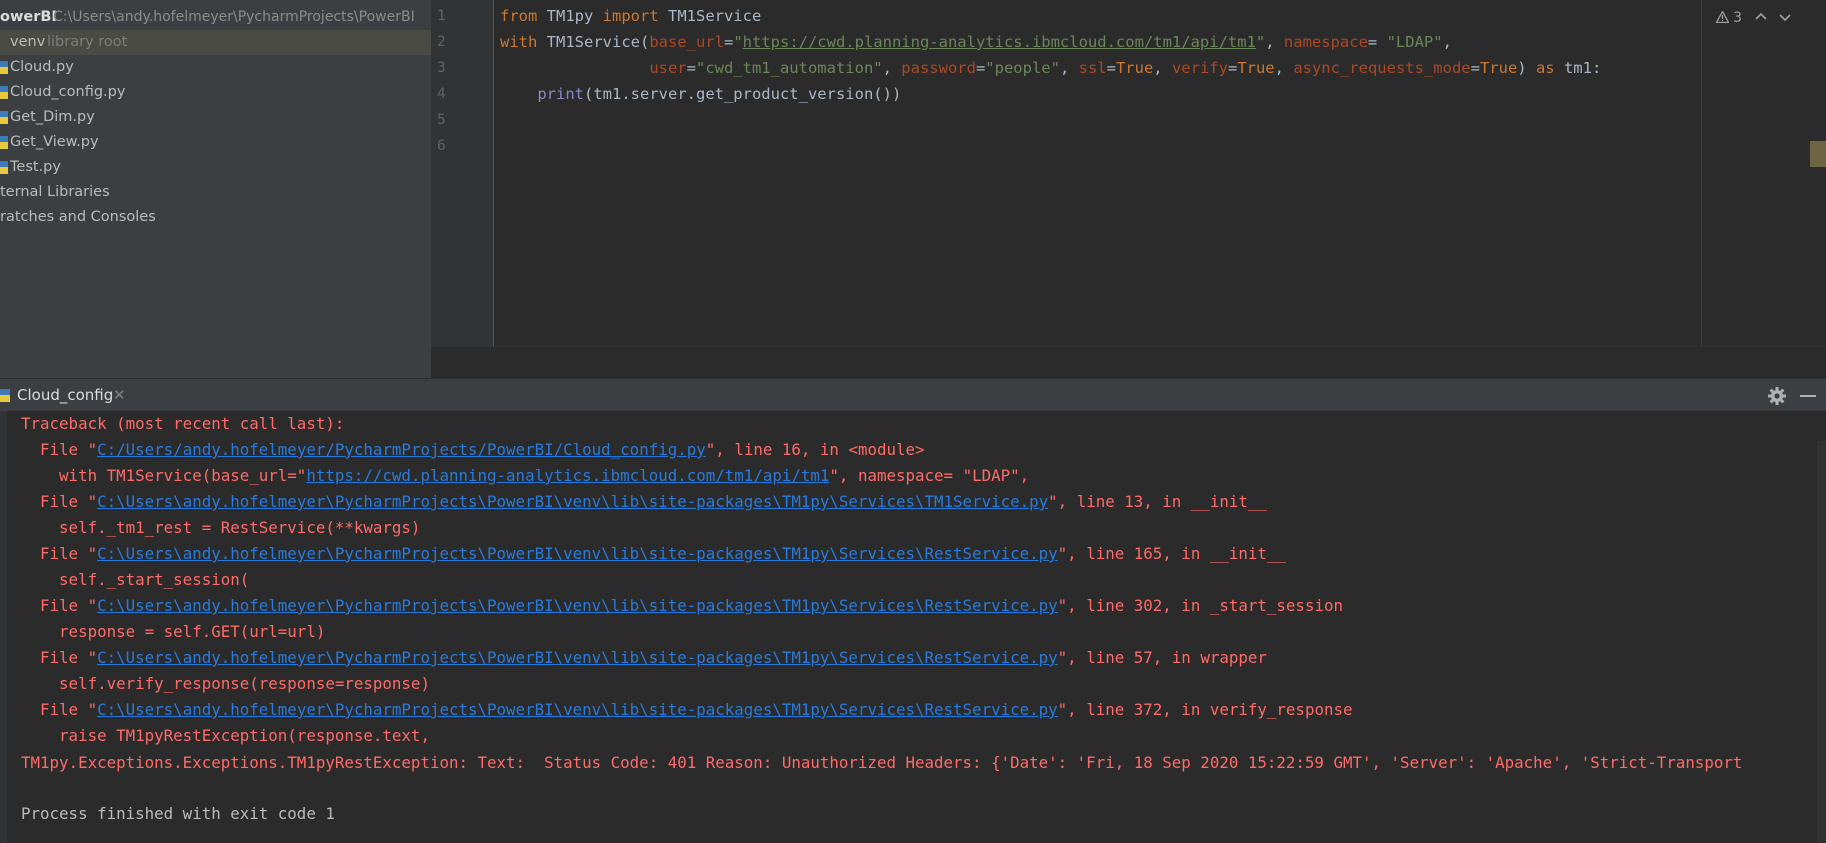 The height and width of the screenshot is (843, 1826). I want to click on call: TM1Service(, so click(593, 42).